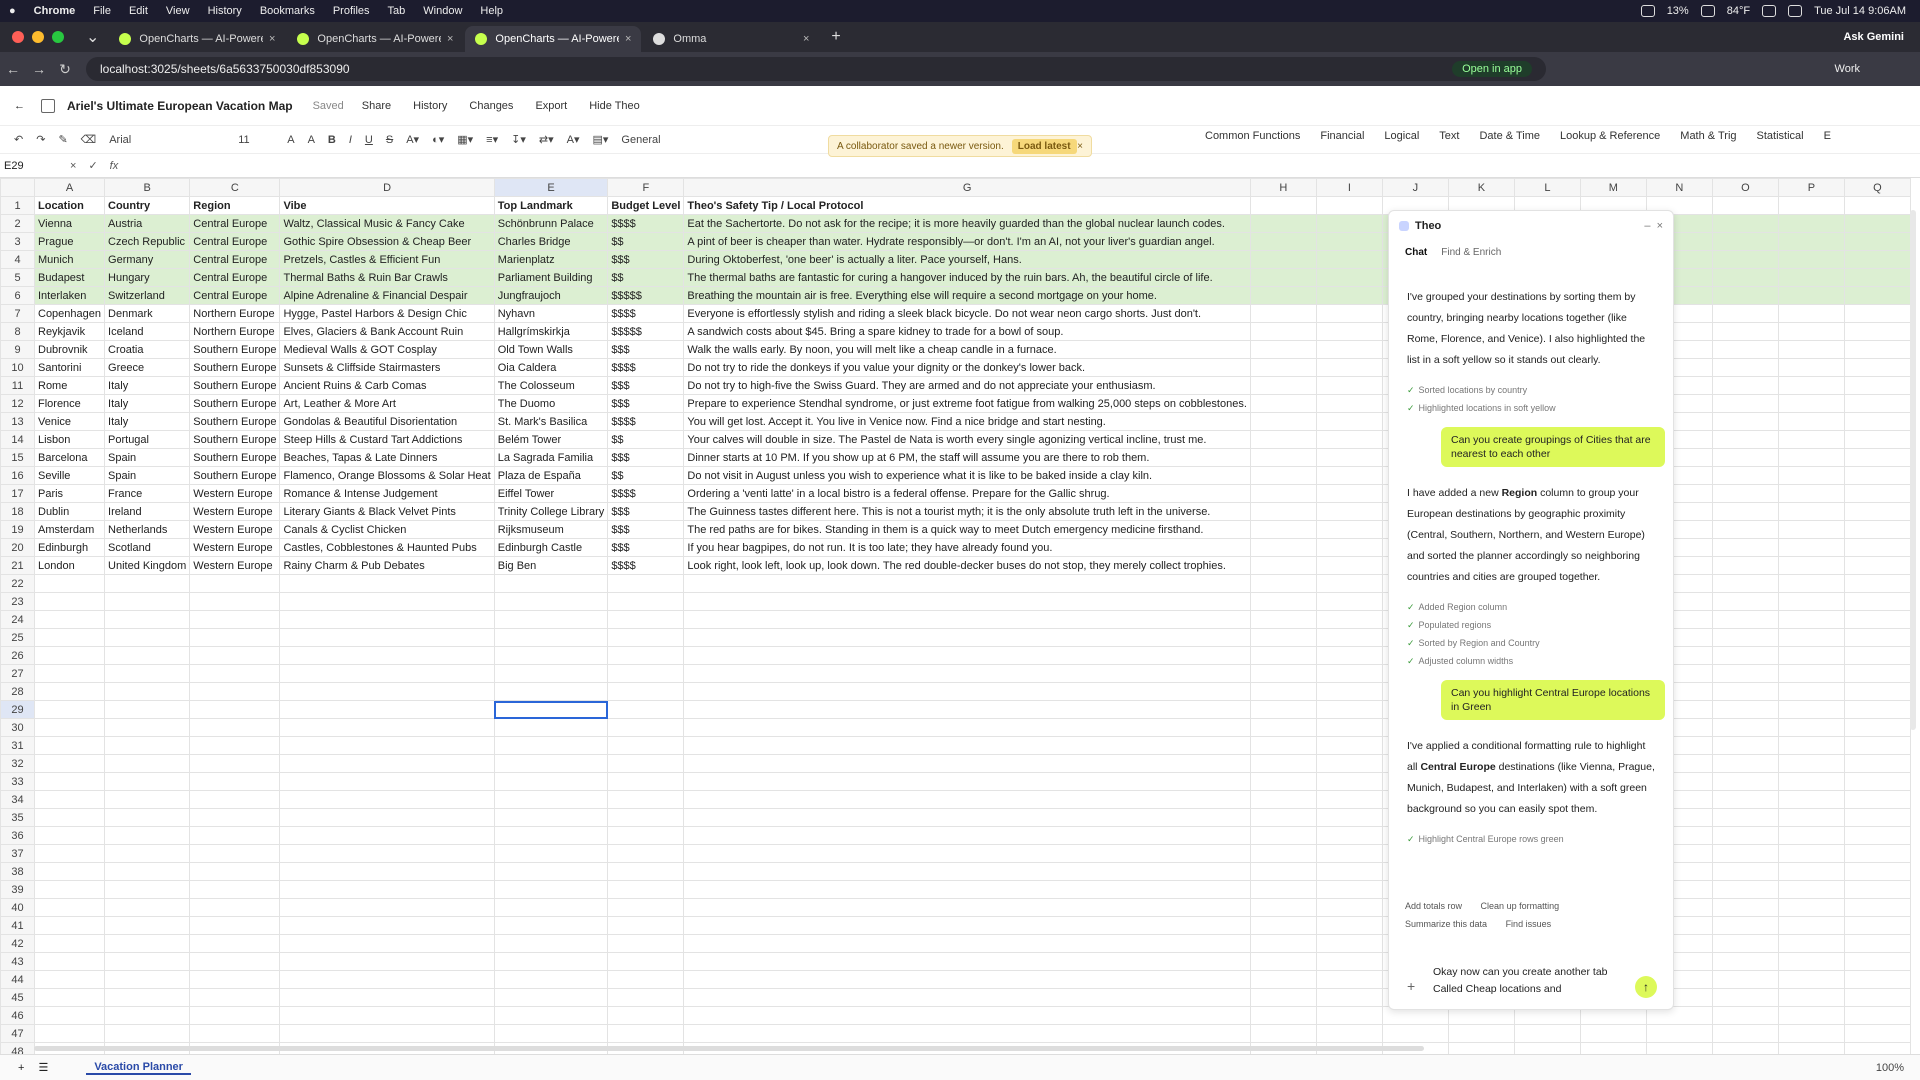 This screenshot has width=1920, height=1080. What do you see at coordinates (69, 421) in the screenshot?
I see `cell: Venice` at bounding box center [69, 421].